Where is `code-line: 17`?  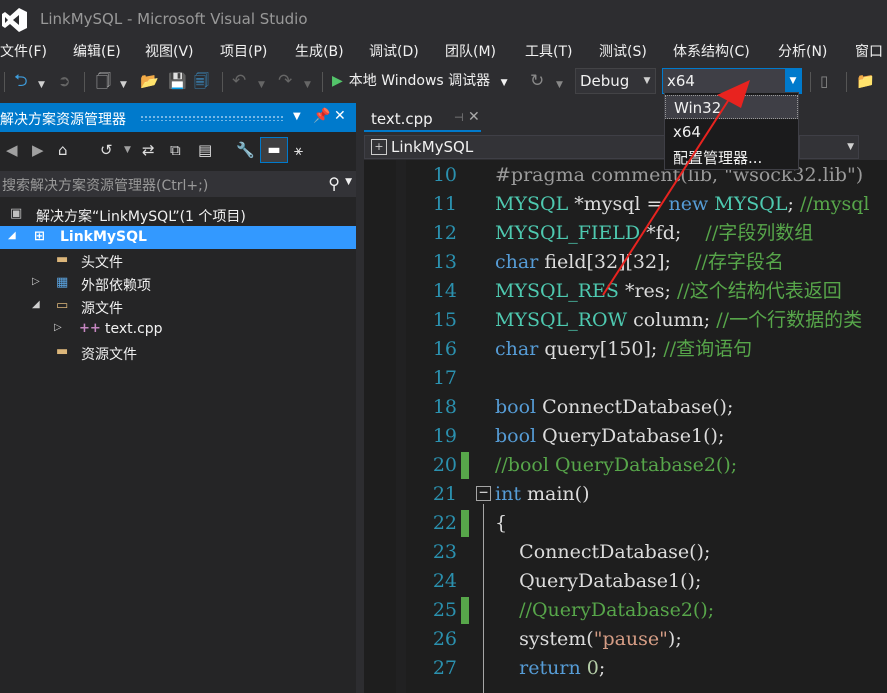 code-line: 17 is located at coordinates (625, 378).